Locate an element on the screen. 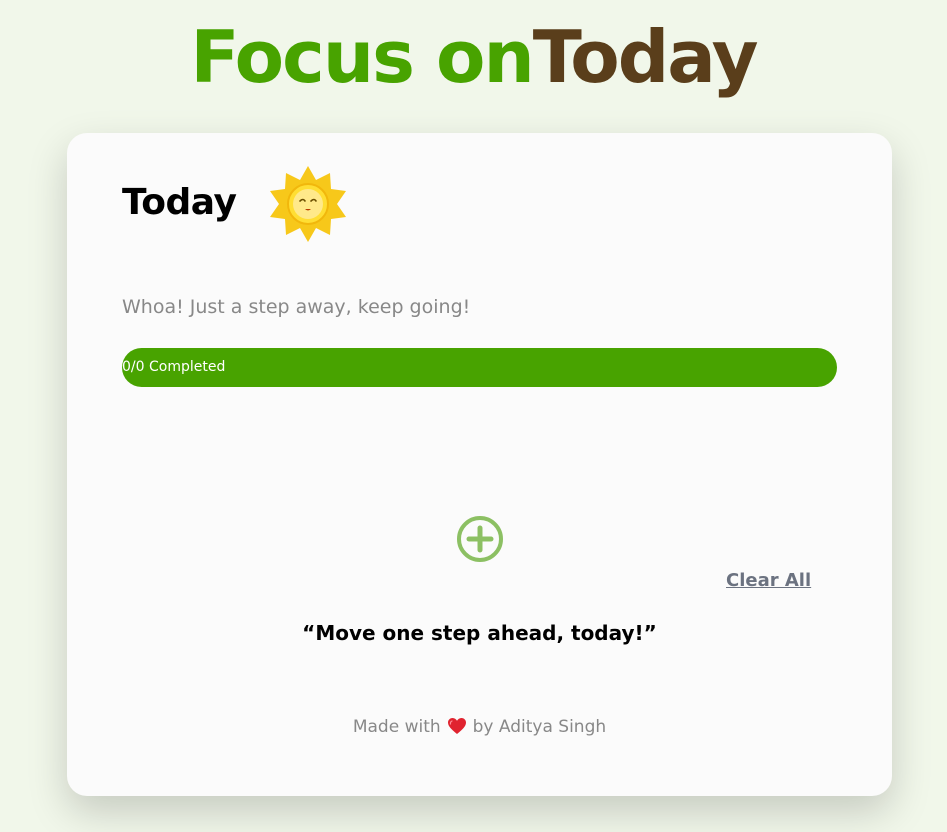  footer-made-with: Made with is located at coordinates (396, 727).